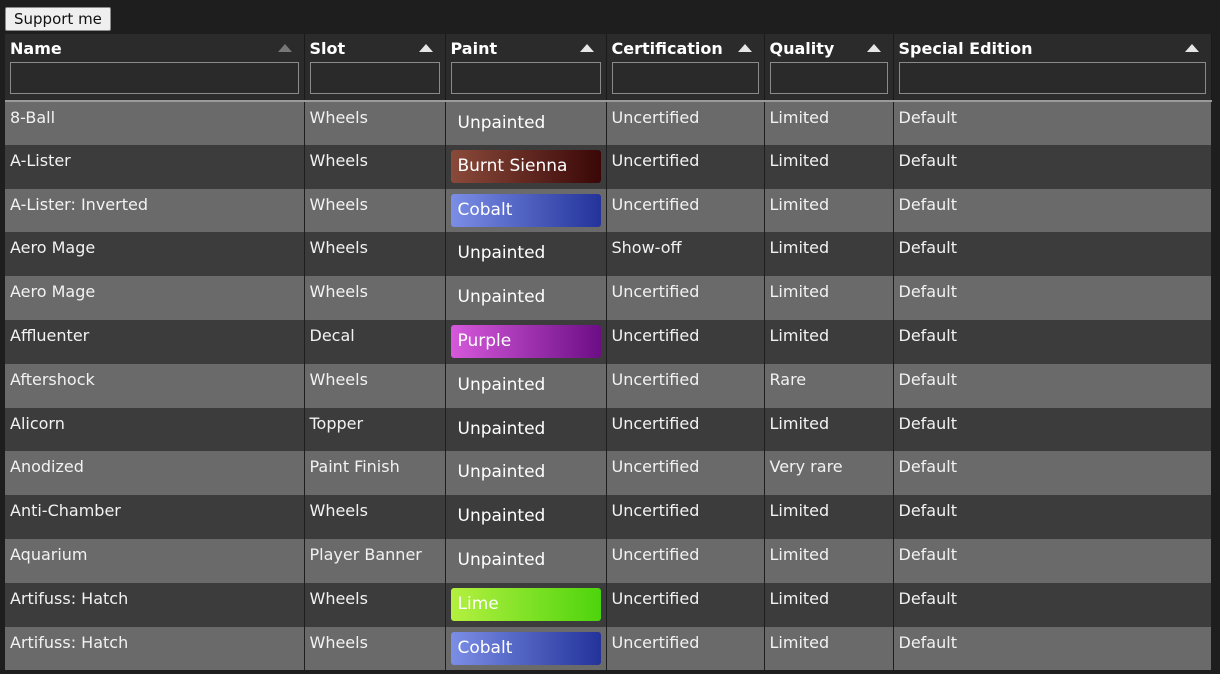 The image size is (1220, 674). What do you see at coordinates (829, 385) in the screenshot?
I see `cell-quality: Rare` at bounding box center [829, 385].